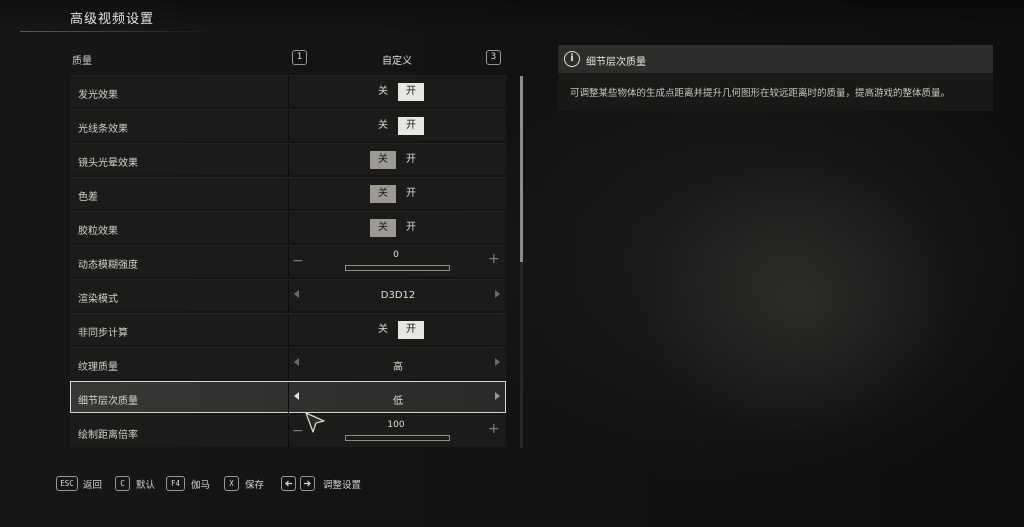  Describe the element at coordinates (108, 163) in the screenshot. I see `setting-label: 镜头光晕效果` at that location.